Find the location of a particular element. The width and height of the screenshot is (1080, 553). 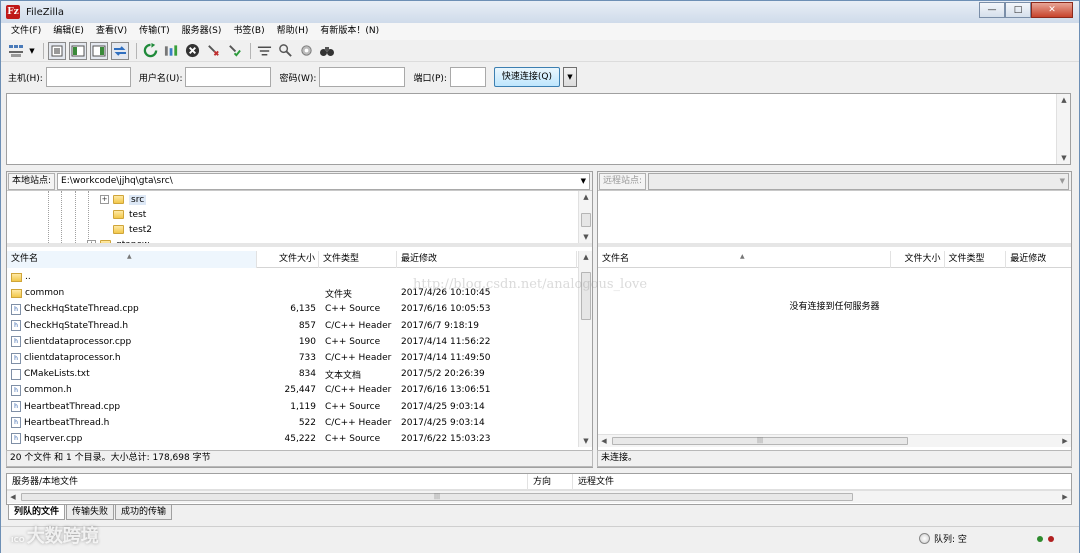

toggle-log-icon is located at coordinates (57, 50).